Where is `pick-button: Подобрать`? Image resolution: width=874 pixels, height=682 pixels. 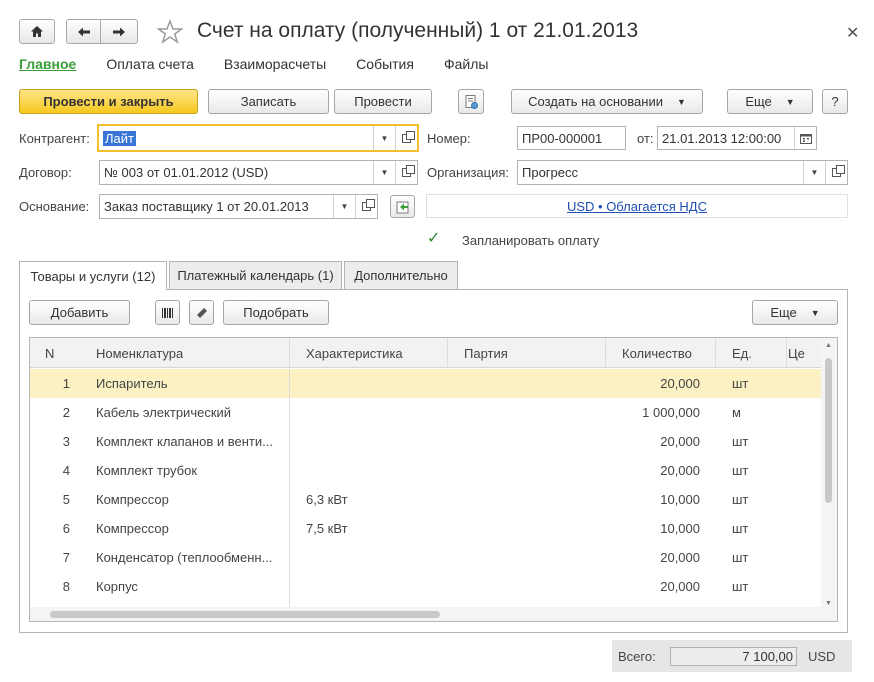
pick-button: Подобрать is located at coordinates (276, 312).